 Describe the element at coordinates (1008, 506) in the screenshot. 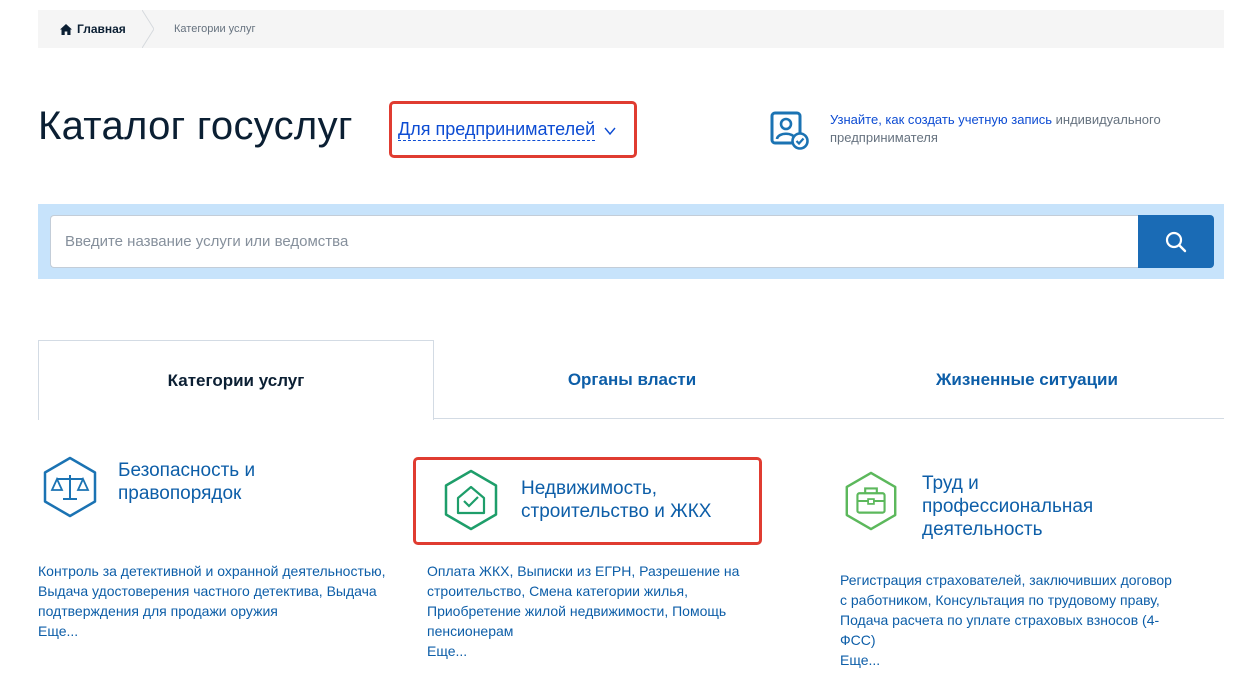

I see `category-labor-title: Труд и профессиональная деятельность` at that location.